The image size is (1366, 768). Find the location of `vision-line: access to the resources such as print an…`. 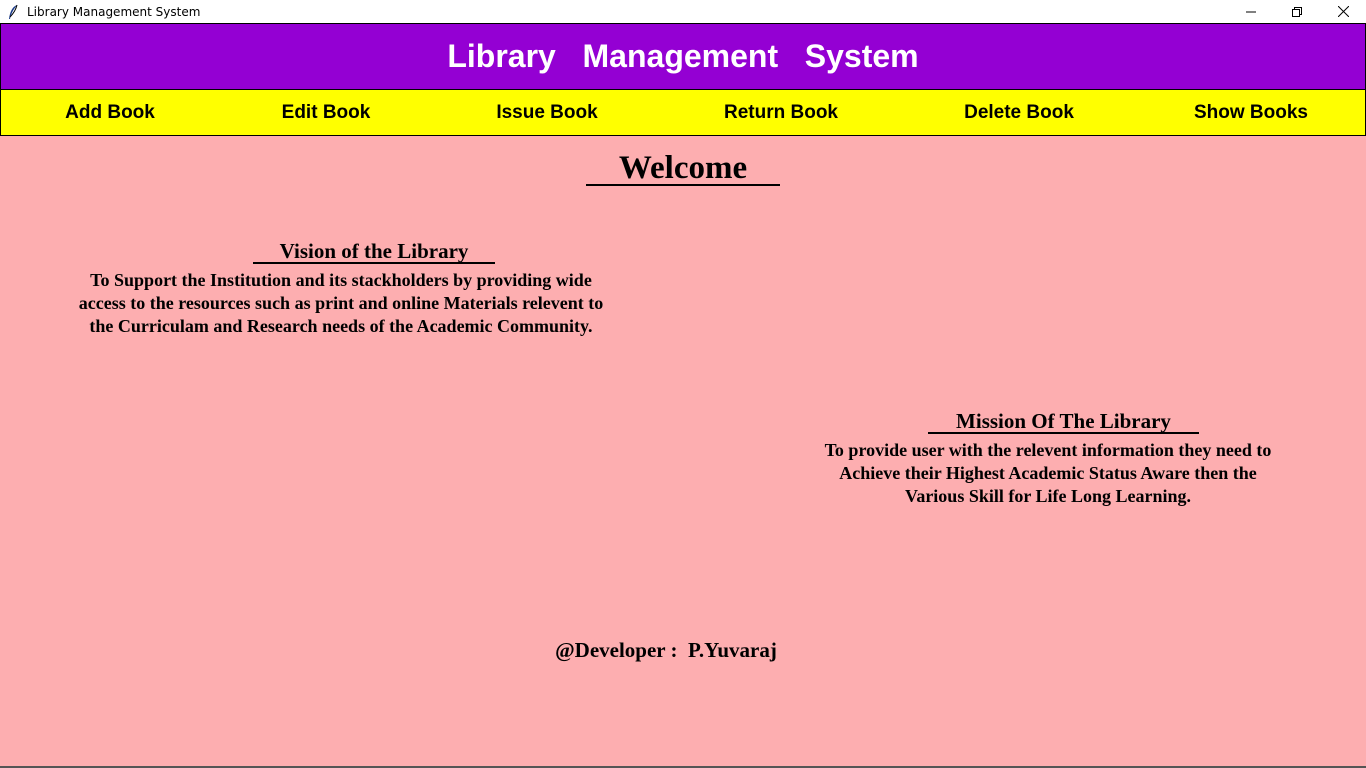

vision-line: access to the resources such as print an… is located at coordinates (341, 303).